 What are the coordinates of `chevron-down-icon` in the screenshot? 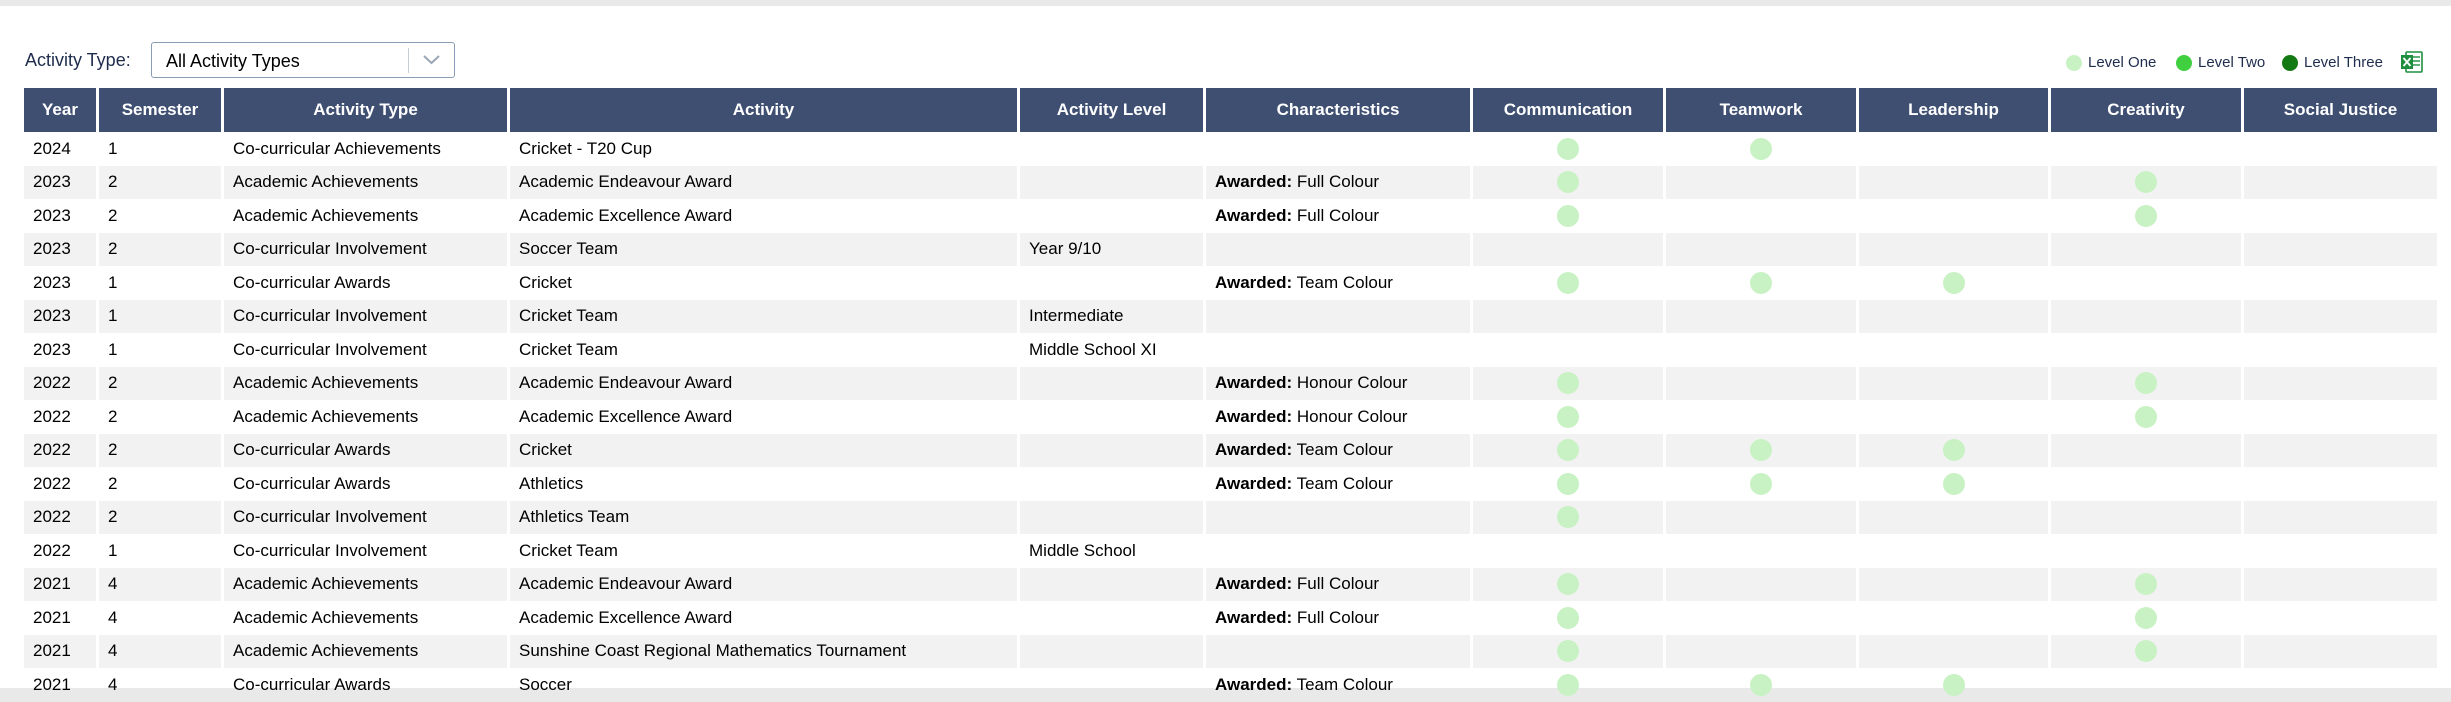 It's located at (431, 60).